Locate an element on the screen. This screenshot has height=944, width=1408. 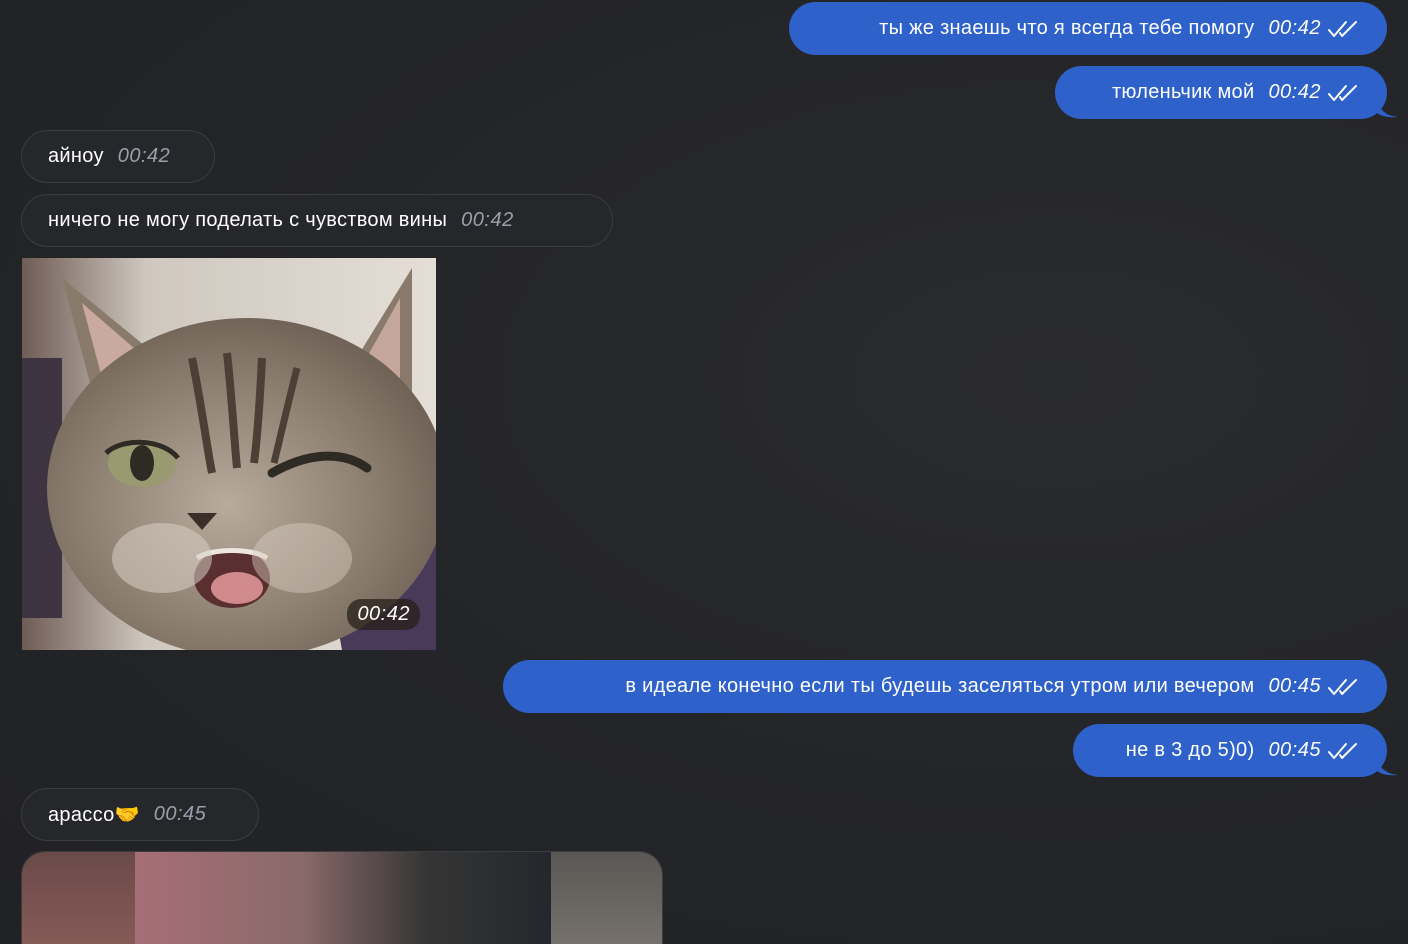
blurred-photo is located at coordinates (342, 897).